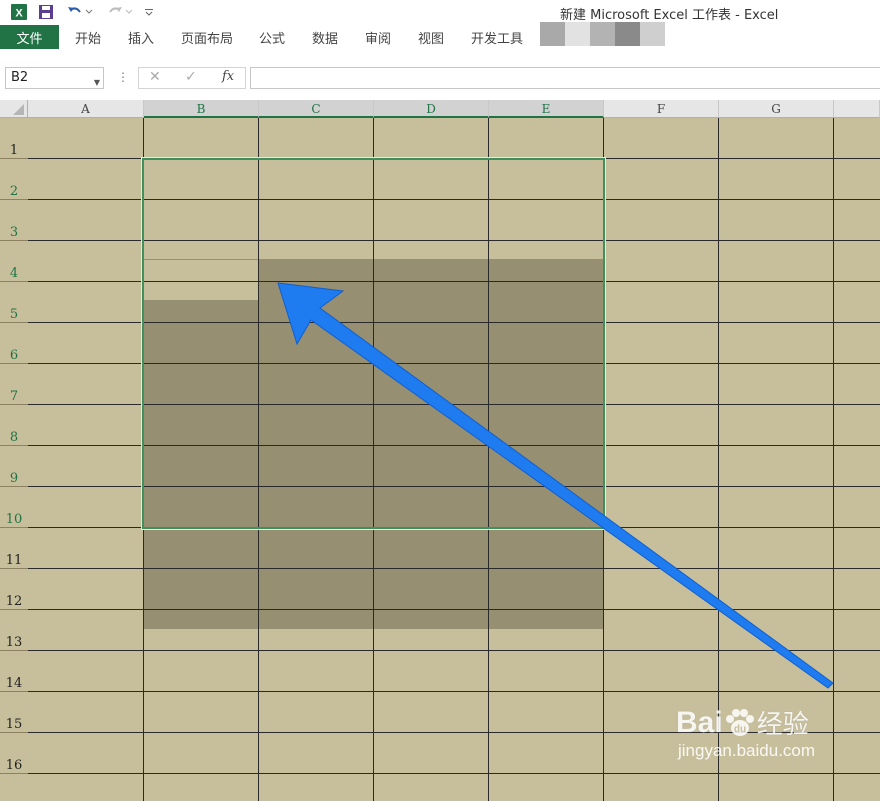 The image size is (880, 801). I want to click on paw-logo-icon: du, so click(740, 723).